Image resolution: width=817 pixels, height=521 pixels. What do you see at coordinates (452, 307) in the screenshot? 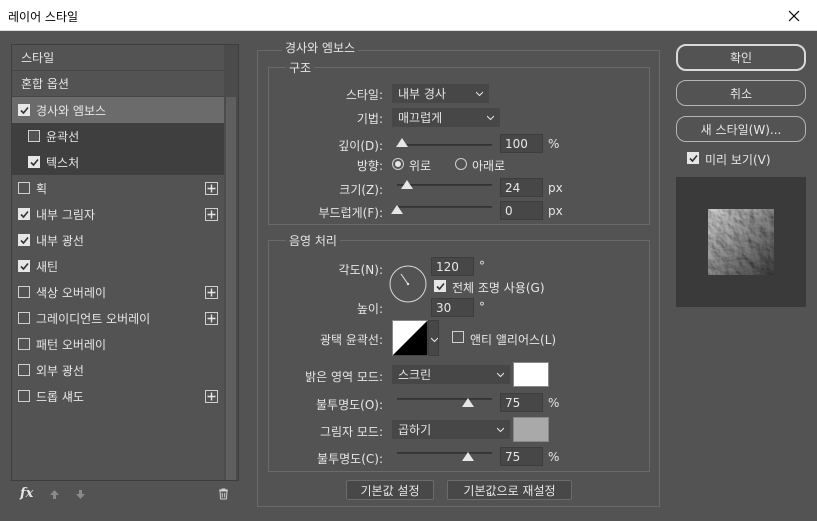
I see `altitude-input: 30` at bounding box center [452, 307].